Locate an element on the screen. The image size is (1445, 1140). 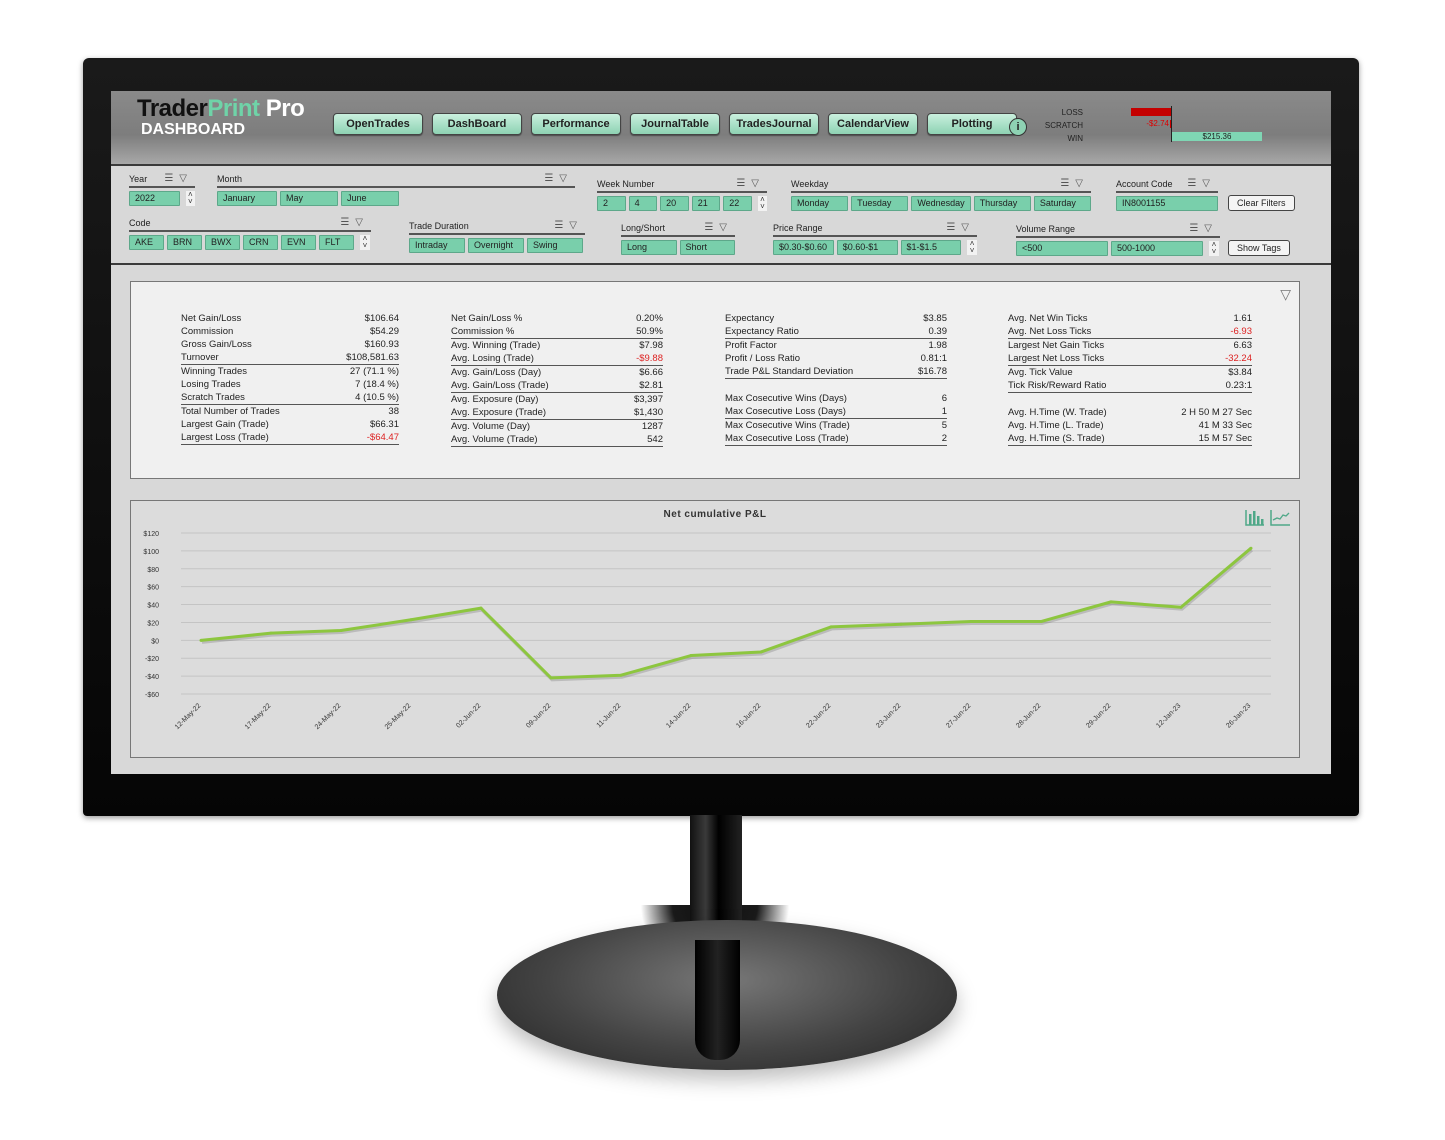
stat-value: 0.23:1 is located at coordinates (1238, 385).